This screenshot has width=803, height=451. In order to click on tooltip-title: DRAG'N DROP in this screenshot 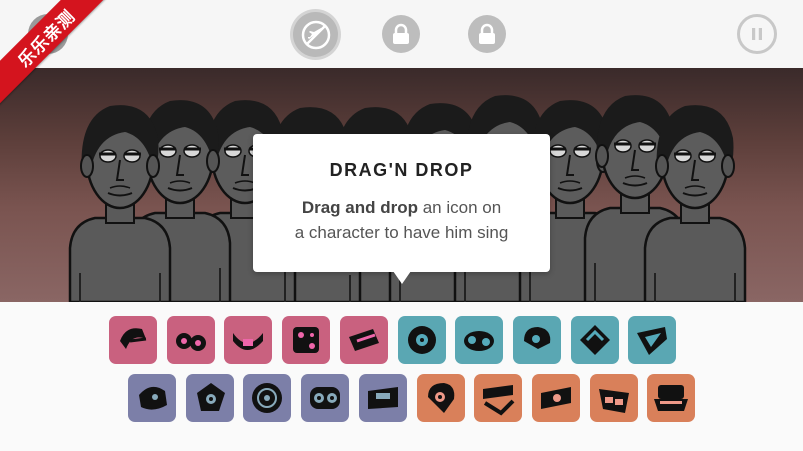, I will do `click(401, 170)`.